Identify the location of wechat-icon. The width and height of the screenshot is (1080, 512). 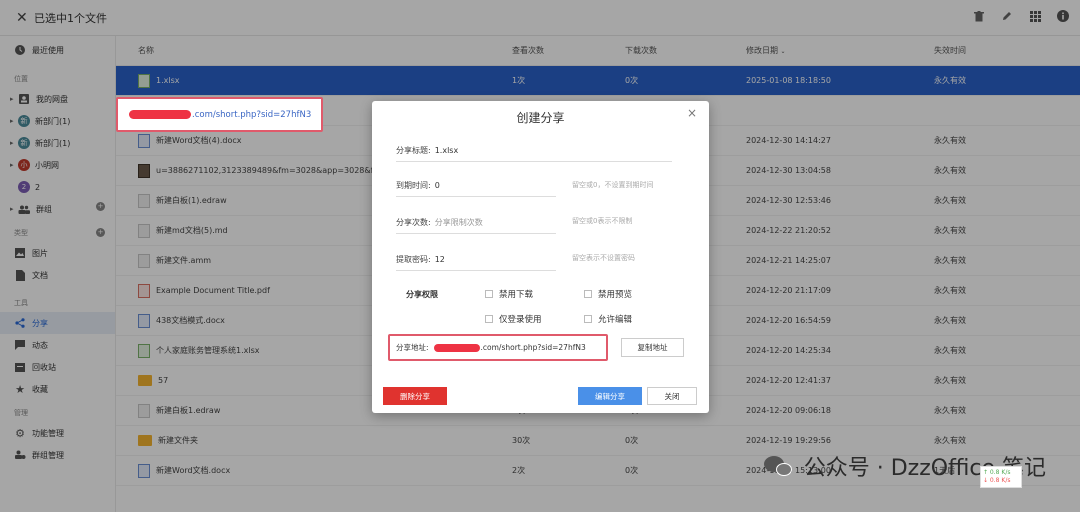
(778, 466).